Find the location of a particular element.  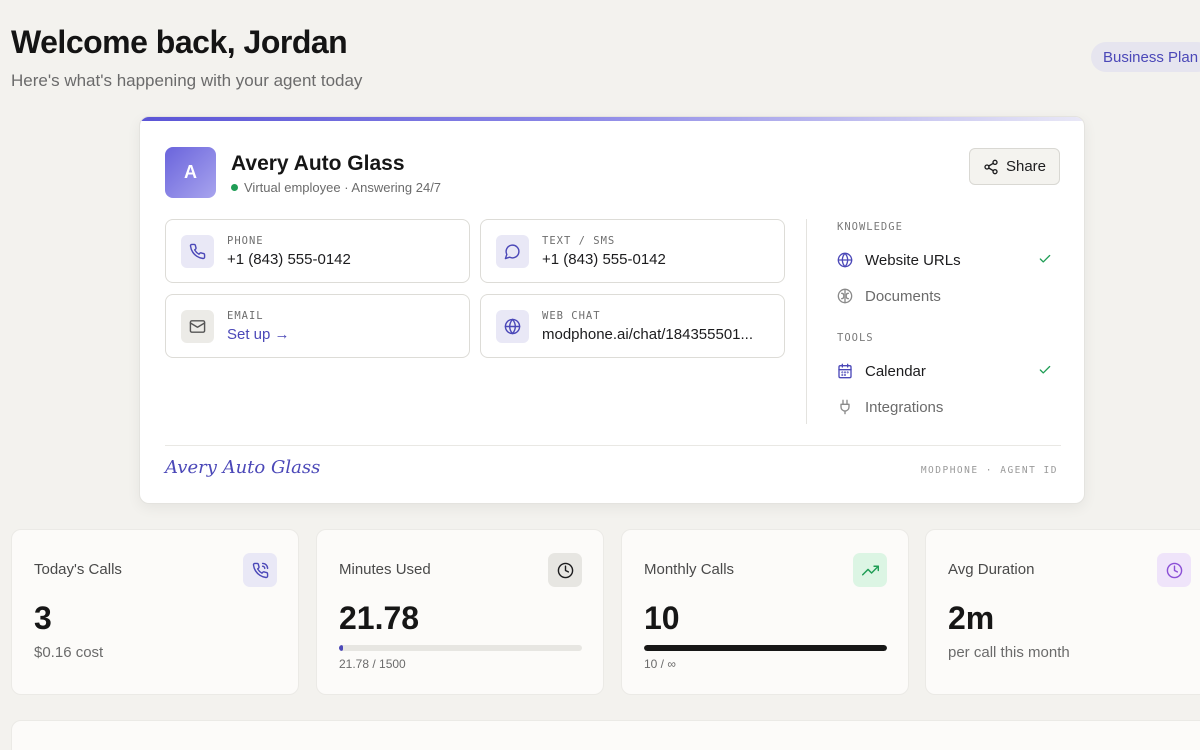

card-accent-bar is located at coordinates (612, 119).